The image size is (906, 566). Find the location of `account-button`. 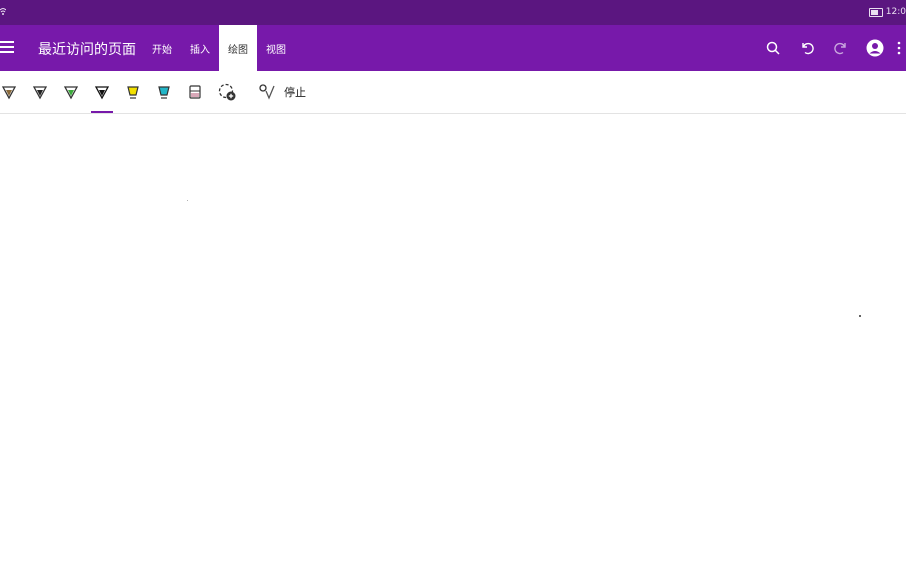

account-button is located at coordinates (875, 48).